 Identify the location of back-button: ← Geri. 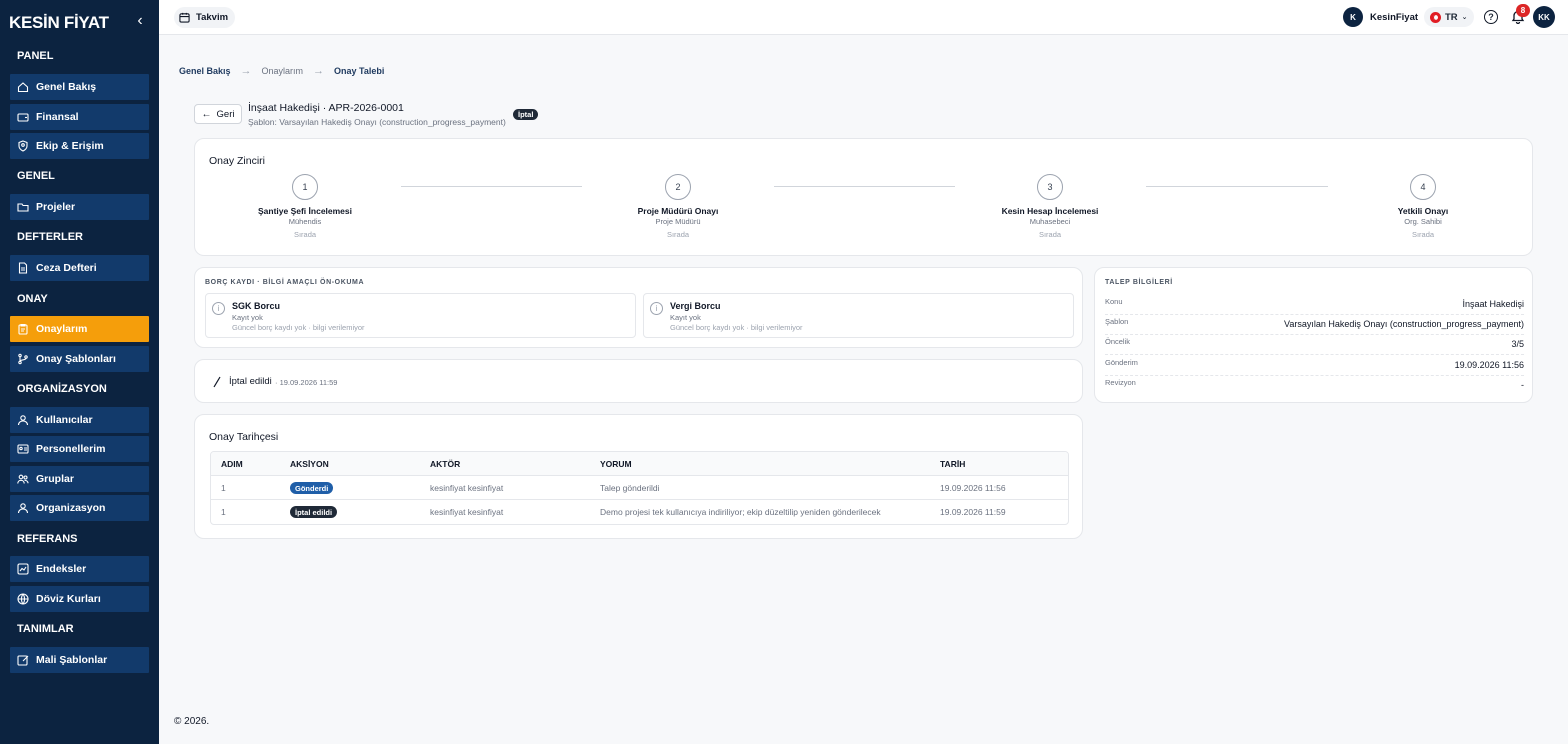
(218, 114).